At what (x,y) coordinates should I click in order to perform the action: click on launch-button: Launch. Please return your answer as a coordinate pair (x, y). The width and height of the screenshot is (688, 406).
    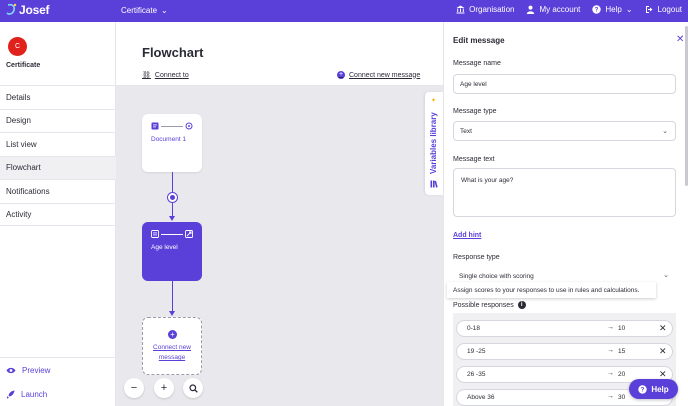
    Looking at the image, I should click on (58, 394).